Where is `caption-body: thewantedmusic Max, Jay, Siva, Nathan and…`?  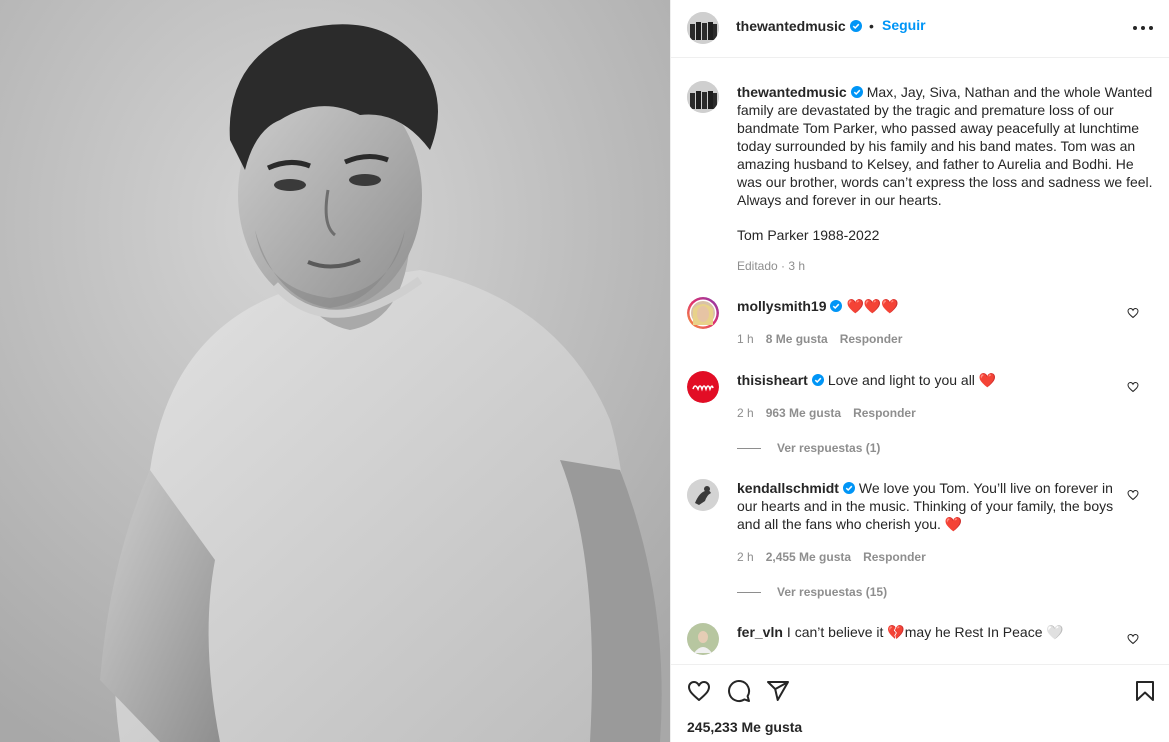
caption-body: thewantedmusic Max, Jay, Siva, Nathan and… is located at coordinates (947, 146).